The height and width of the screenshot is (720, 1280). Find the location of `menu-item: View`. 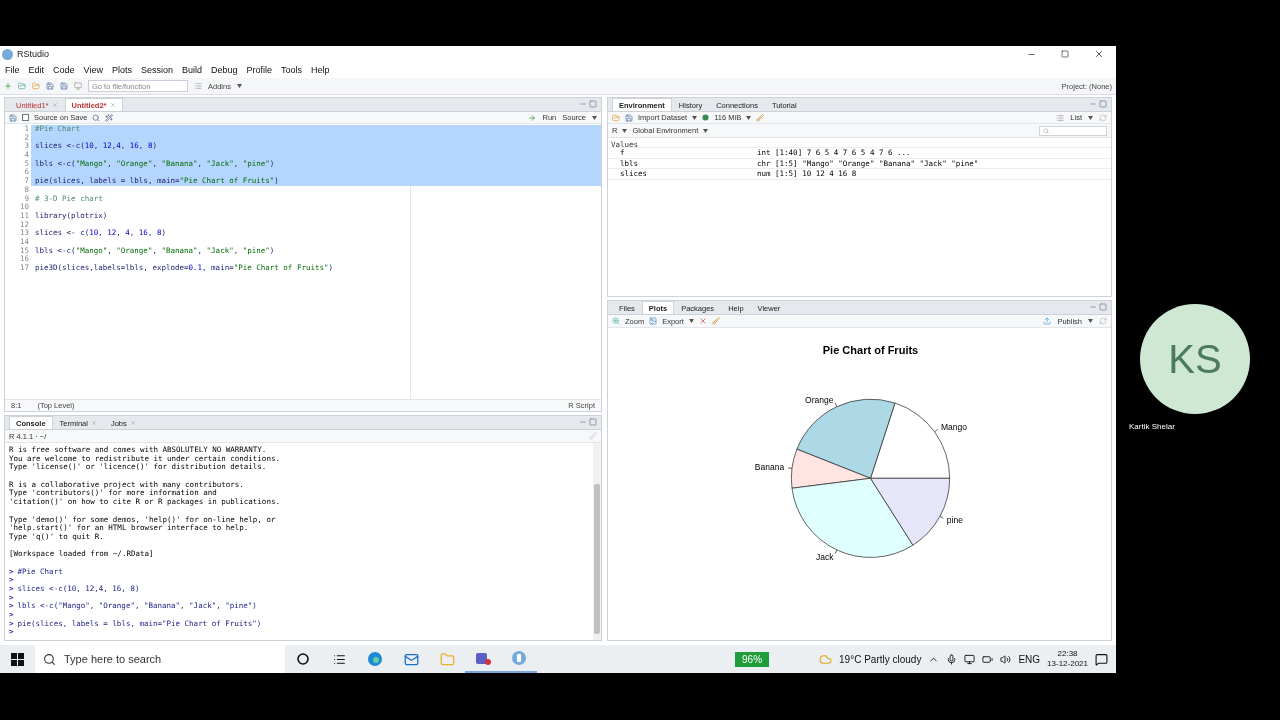

menu-item: View is located at coordinates (93, 70).